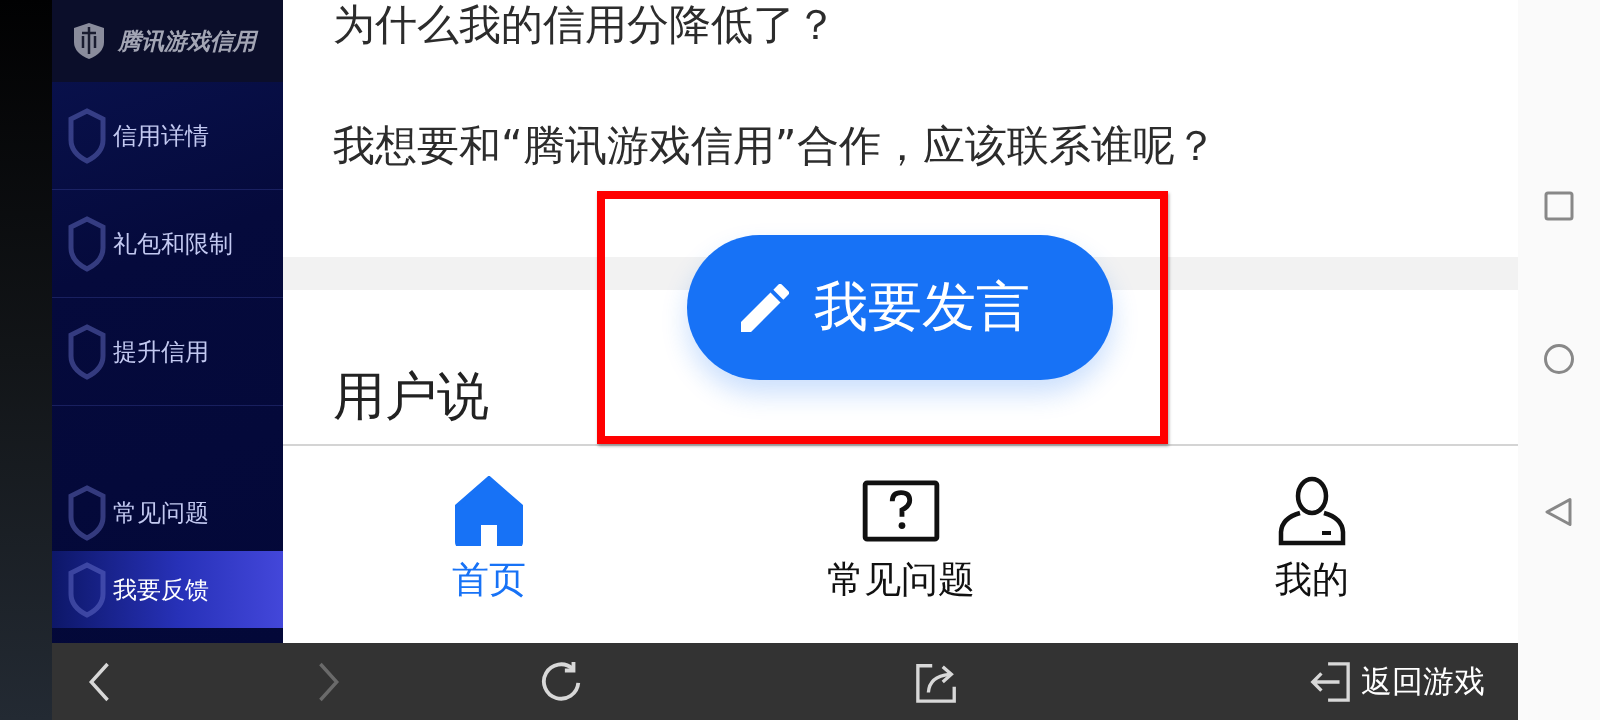  I want to click on square-icon, so click(1559, 206).